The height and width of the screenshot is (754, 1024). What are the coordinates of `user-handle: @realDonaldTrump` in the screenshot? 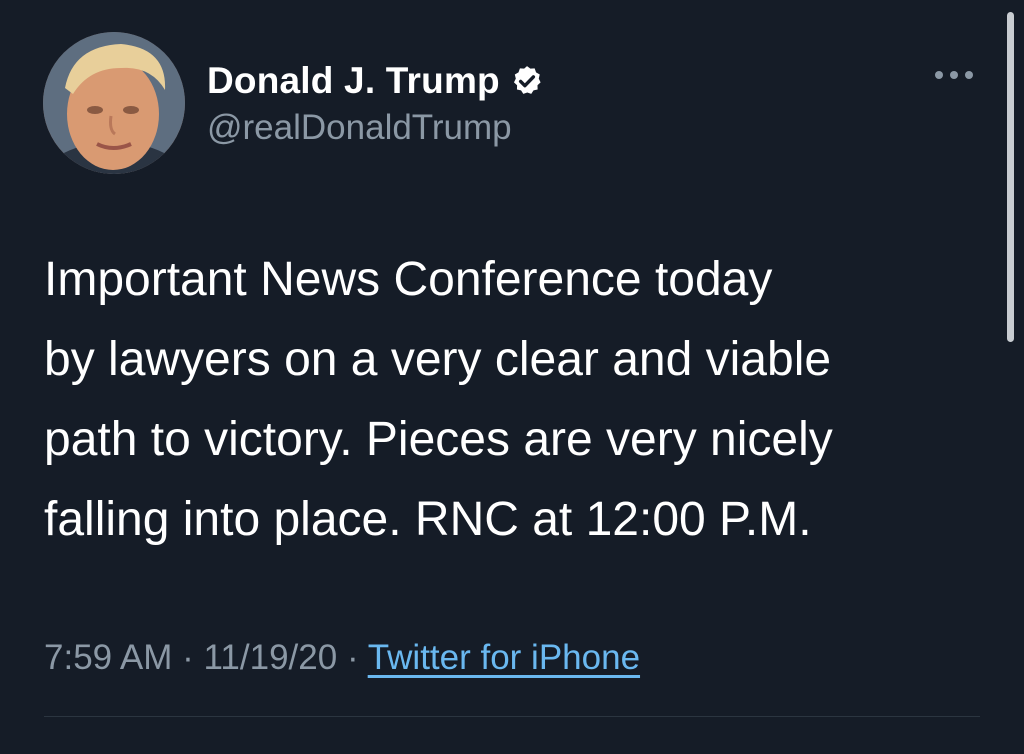 It's located at (359, 128).